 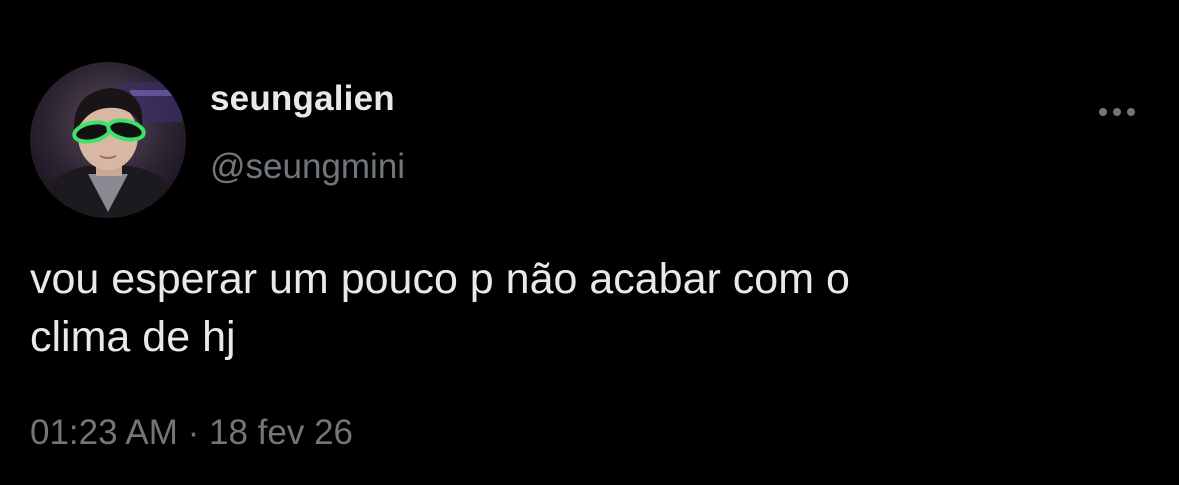 I want to click on more-options-button, so click(x=1117, y=112).